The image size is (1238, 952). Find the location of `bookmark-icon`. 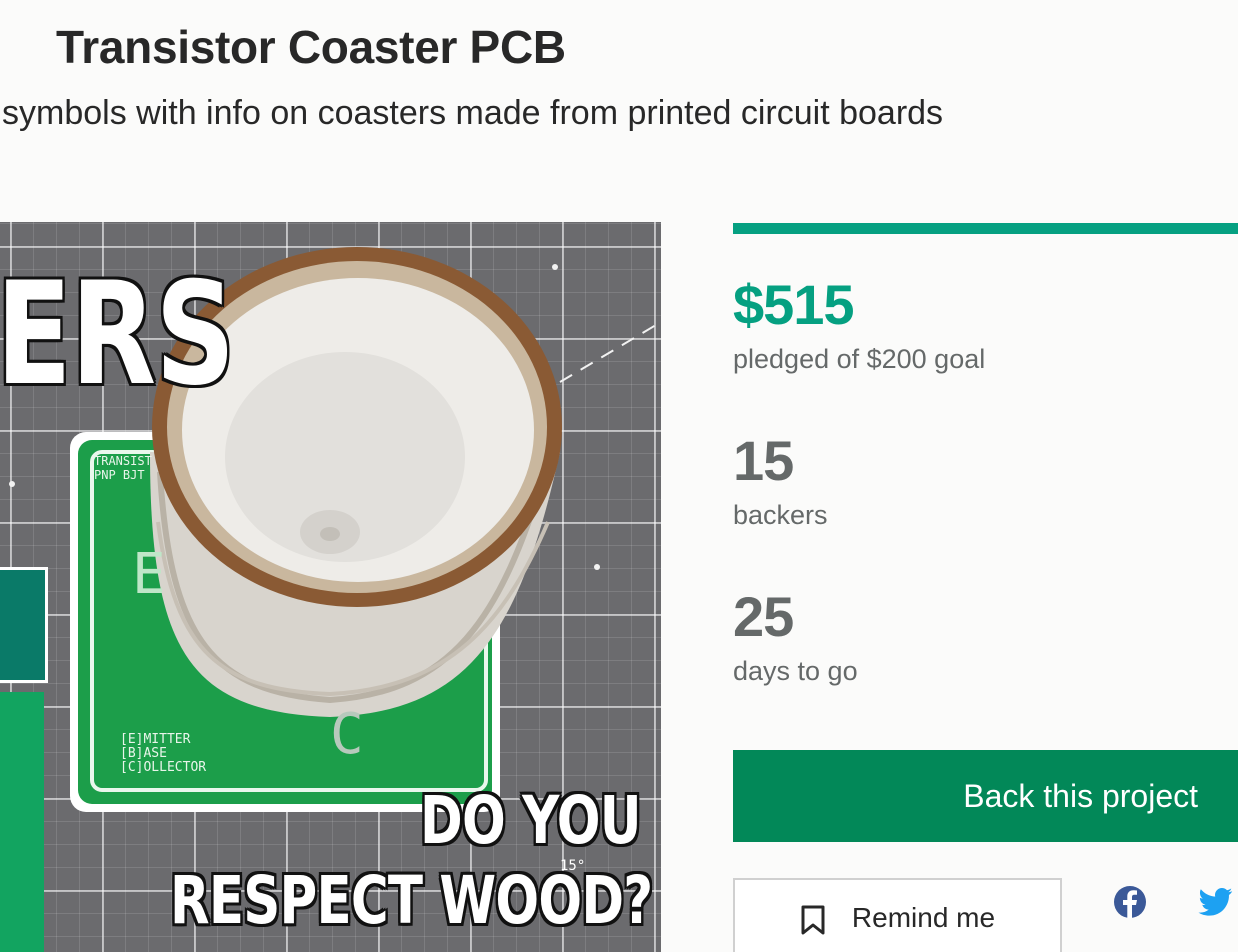

bookmark-icon is located at coordinates (813, 920).